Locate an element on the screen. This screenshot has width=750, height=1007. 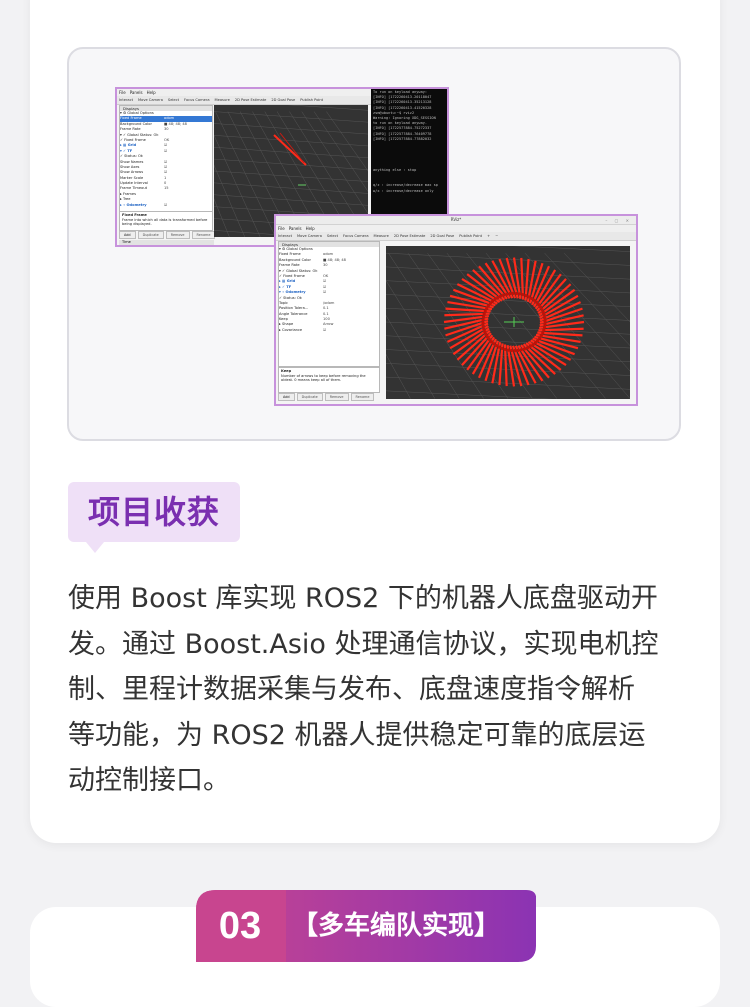
paragraph-line: 发。通过 Boost.Asio 处理通信协议，实现电机控 is located at coordinates (363, 644).